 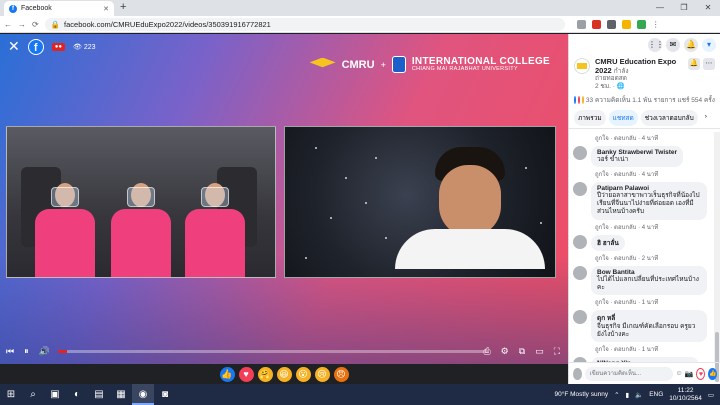 What do you see at coordinates (608, 243) in the screenshot?
I see `commenter-name: ฮิ ฮาลั่น` at bounding box center [608, 243].